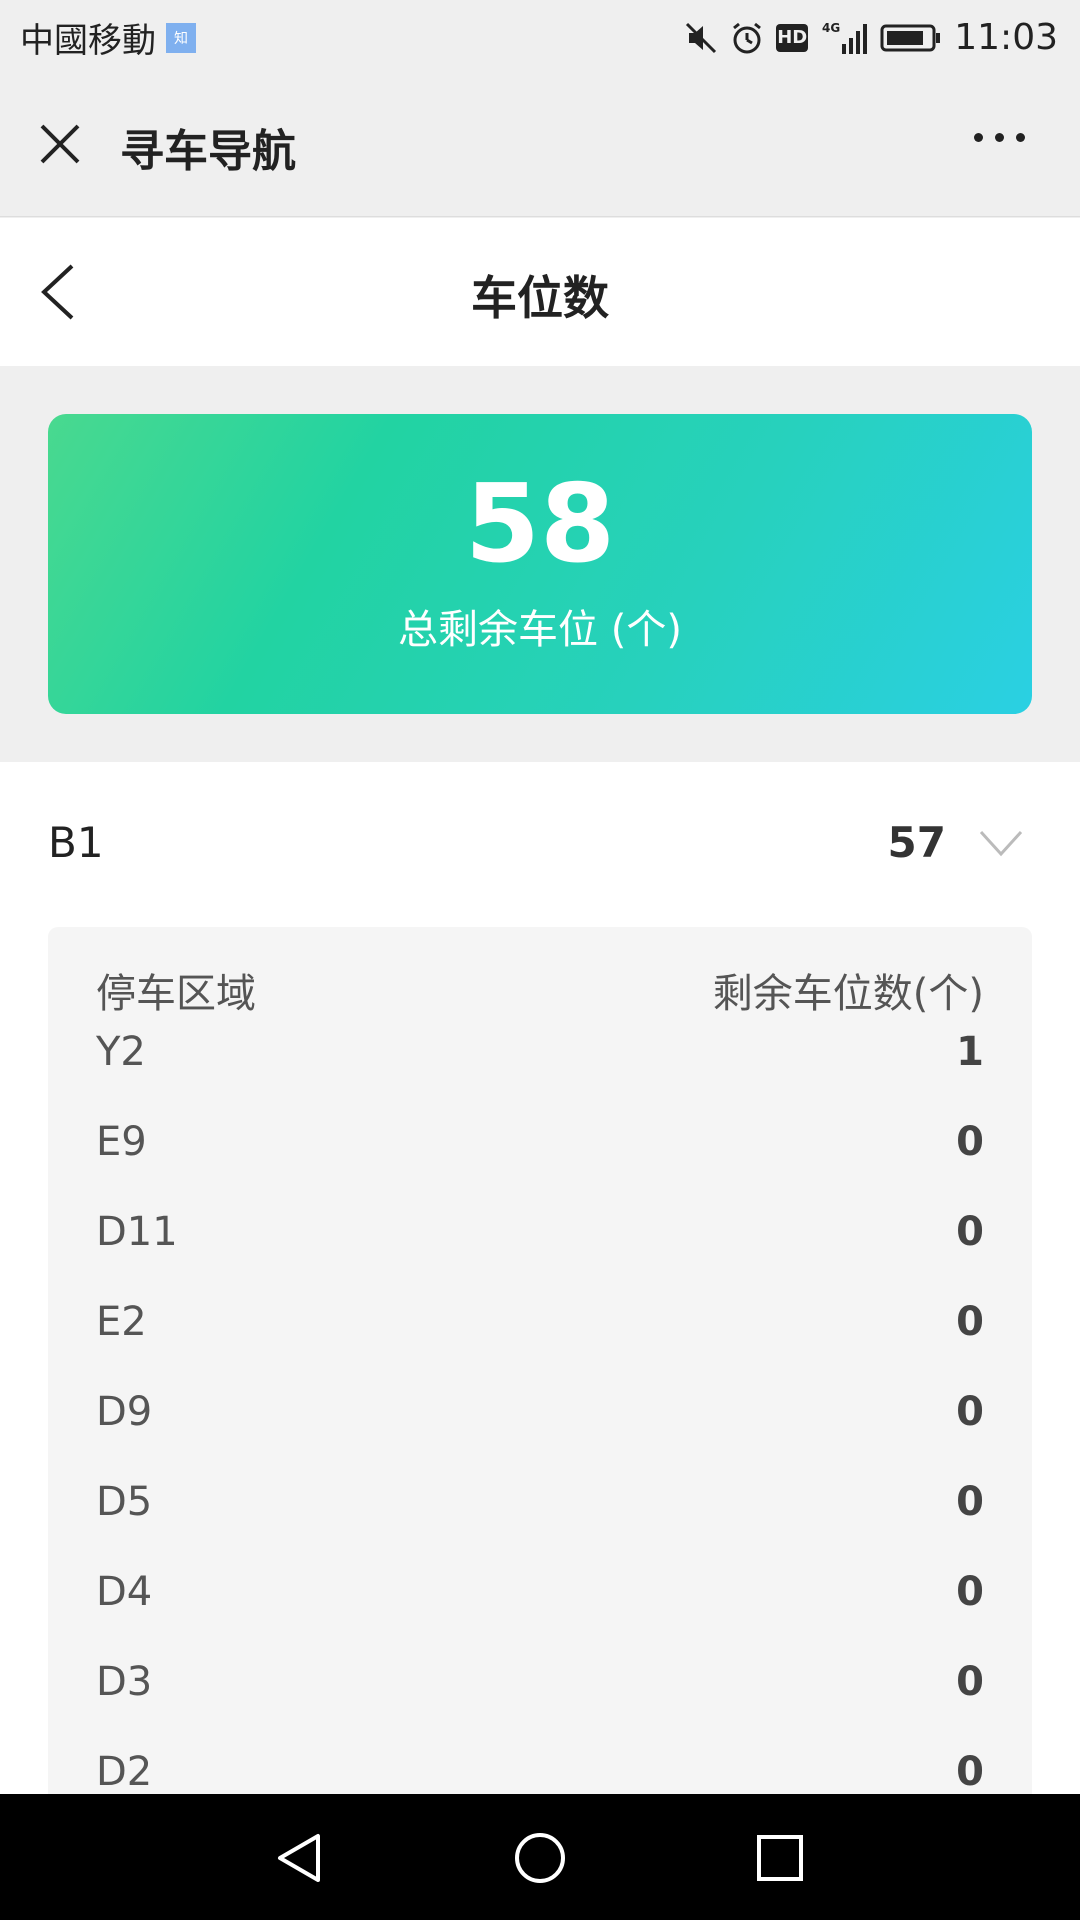  What do you see at coordinates (540, 37) in the screenshot?
I see `status-bar: 中國移動 知 HD 4G 11:03` at bounding box center [540, 37].